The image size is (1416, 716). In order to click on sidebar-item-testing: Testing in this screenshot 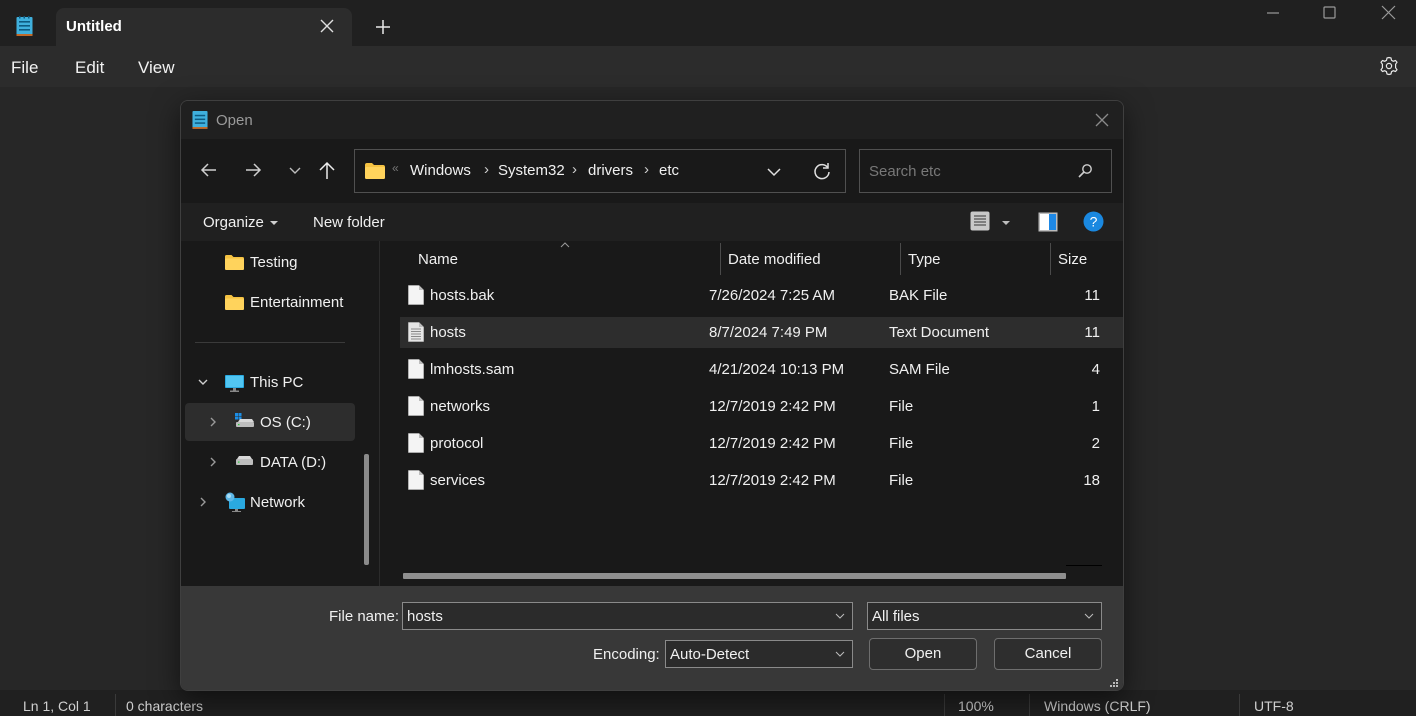, I will do `click(270, 262)`.